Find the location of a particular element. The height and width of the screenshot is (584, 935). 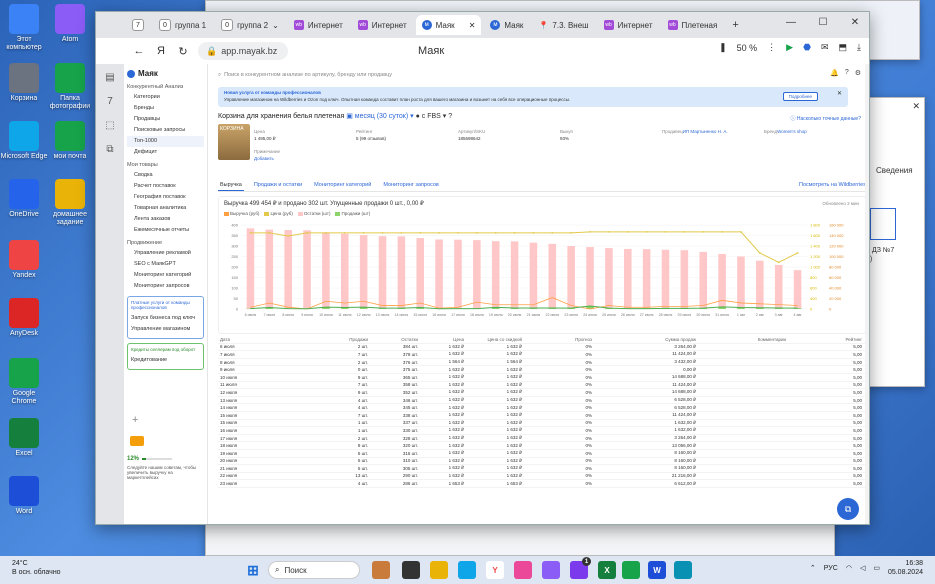

sidebar-item: Продавцы is located at coordinates (165, 119).